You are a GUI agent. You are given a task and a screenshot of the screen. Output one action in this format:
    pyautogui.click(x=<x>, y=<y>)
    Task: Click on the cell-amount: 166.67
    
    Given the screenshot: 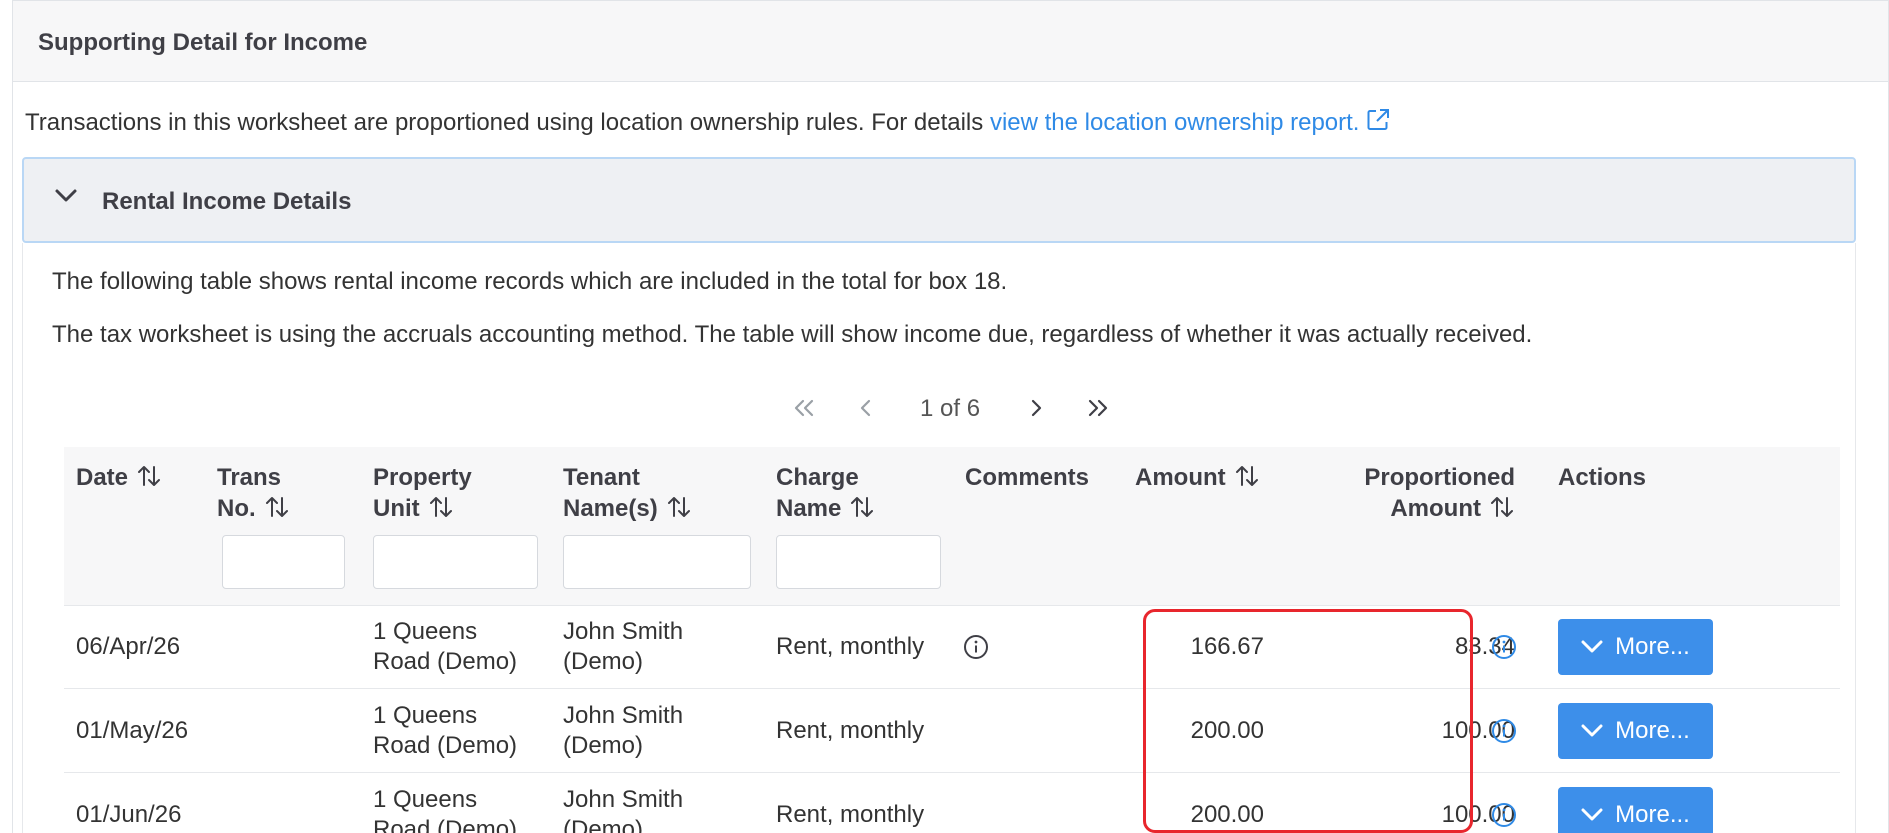 What is the action you would take?
    pyautogui.click(x=1227, y=646)
    